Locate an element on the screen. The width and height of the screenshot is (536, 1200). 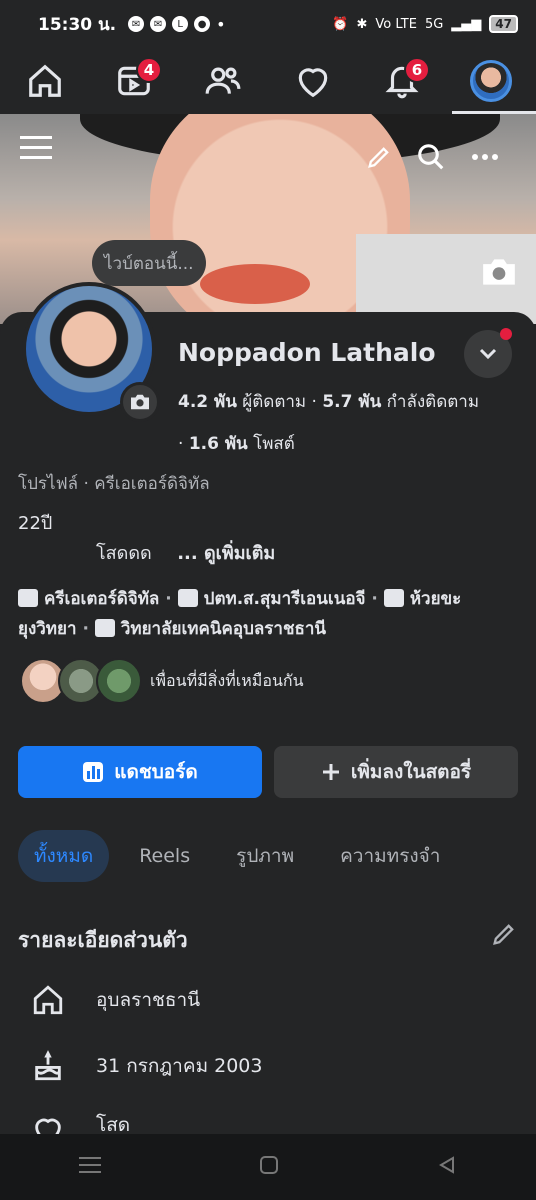
following-count: 5.7 พัน is located at coordinates (351, 402).